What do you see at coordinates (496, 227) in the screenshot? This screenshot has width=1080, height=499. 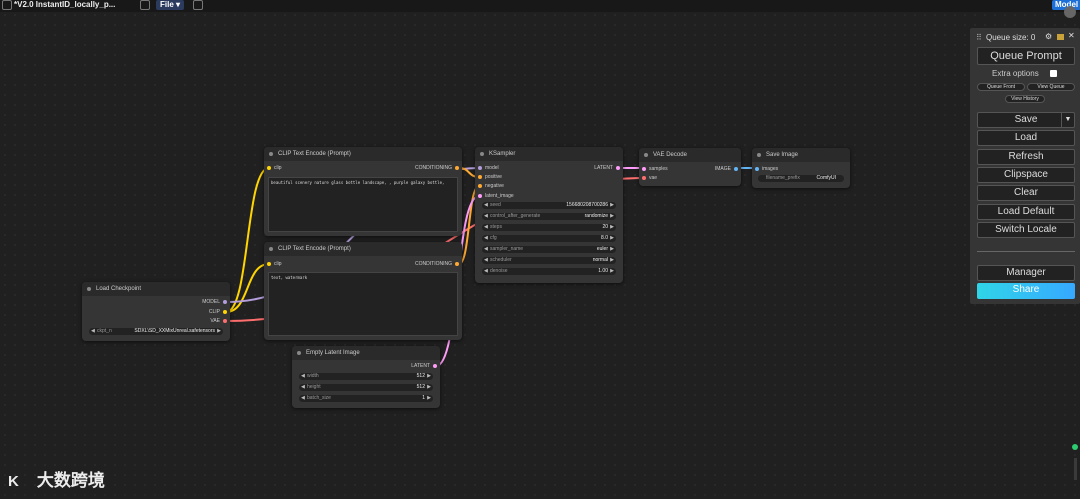 I see `widget-label: steps` at bounding box center [496, 227].